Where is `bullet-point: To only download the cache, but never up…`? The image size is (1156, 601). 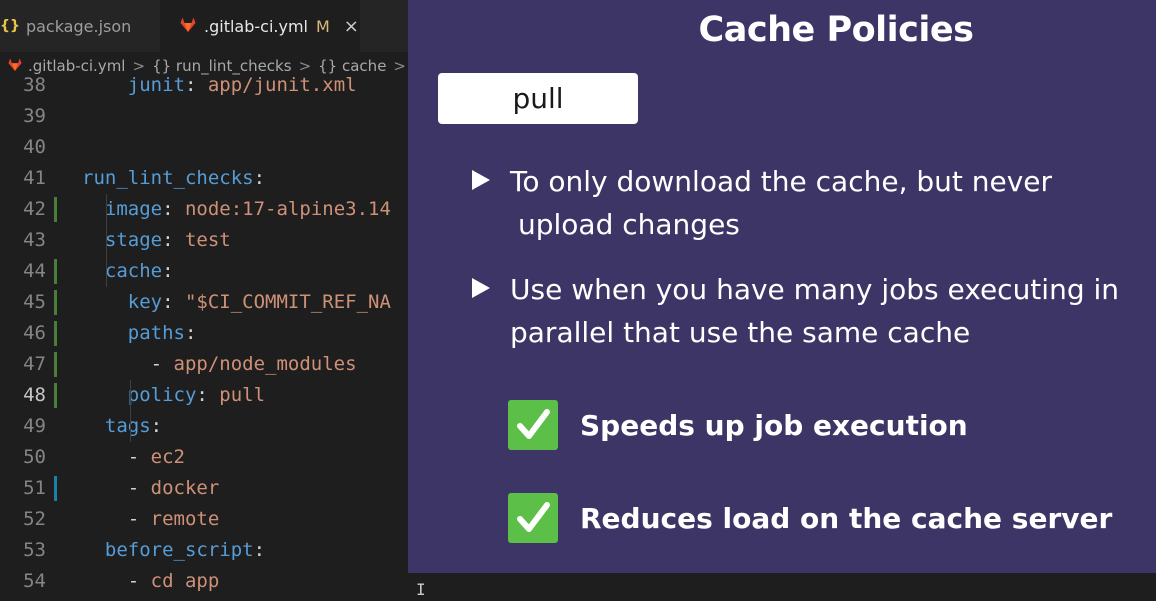 bullet-point: To only download the cache, but never up… is located at coordinates (792, 203).